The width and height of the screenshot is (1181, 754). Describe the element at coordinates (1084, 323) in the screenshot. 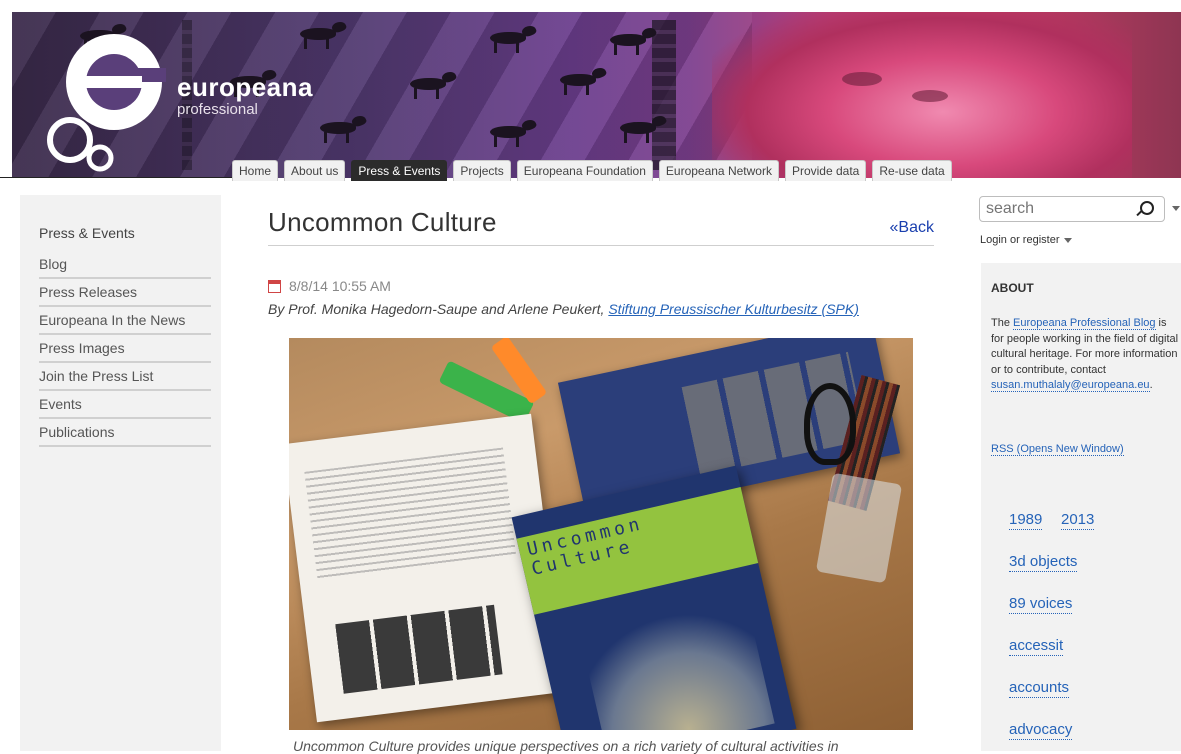

I see `professional-blog-link: Europeana Professional Blog` at that location.